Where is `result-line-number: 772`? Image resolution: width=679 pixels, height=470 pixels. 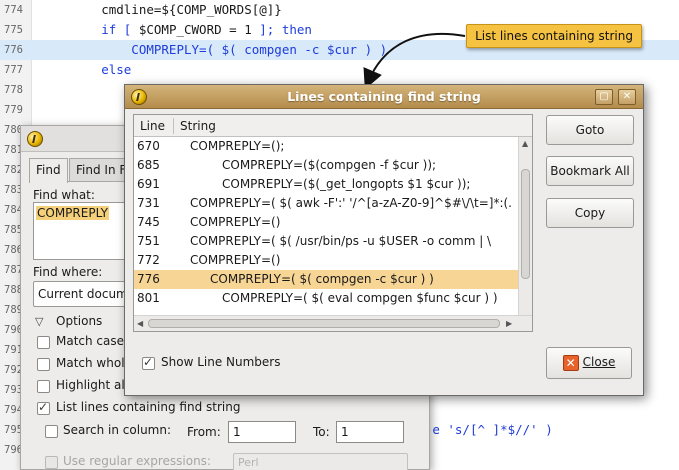 result-line-number: 772 is located at coordinates (148, 260).